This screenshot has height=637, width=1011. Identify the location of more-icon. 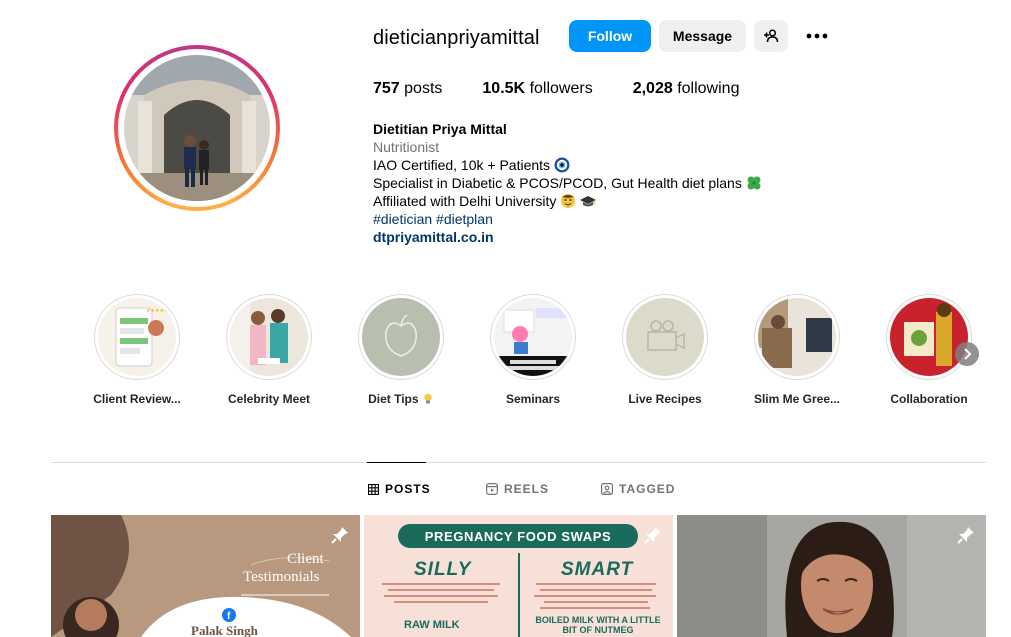
(817, 36).